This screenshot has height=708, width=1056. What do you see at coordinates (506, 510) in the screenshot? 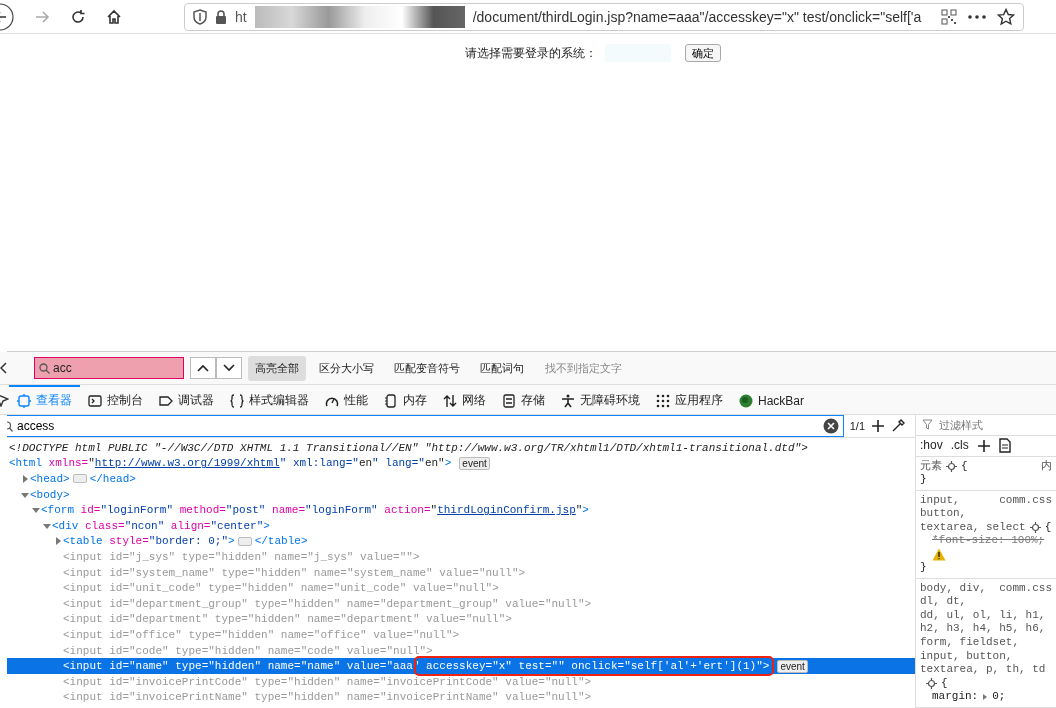
I see `link: thirdLoginConfirm.jsp` at bounding box center [506, 510].